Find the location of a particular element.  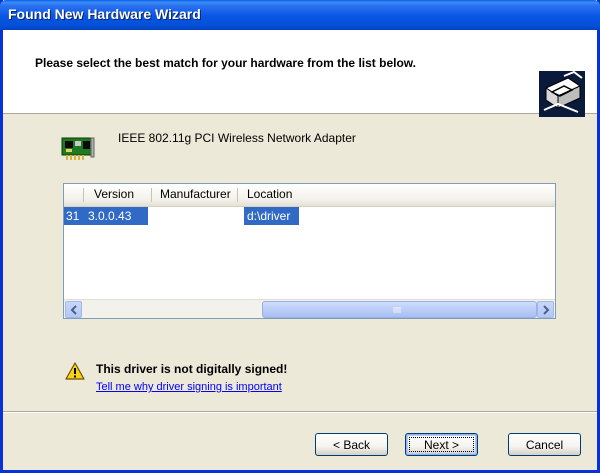

grip-icon is located at coordinates (397, 310).